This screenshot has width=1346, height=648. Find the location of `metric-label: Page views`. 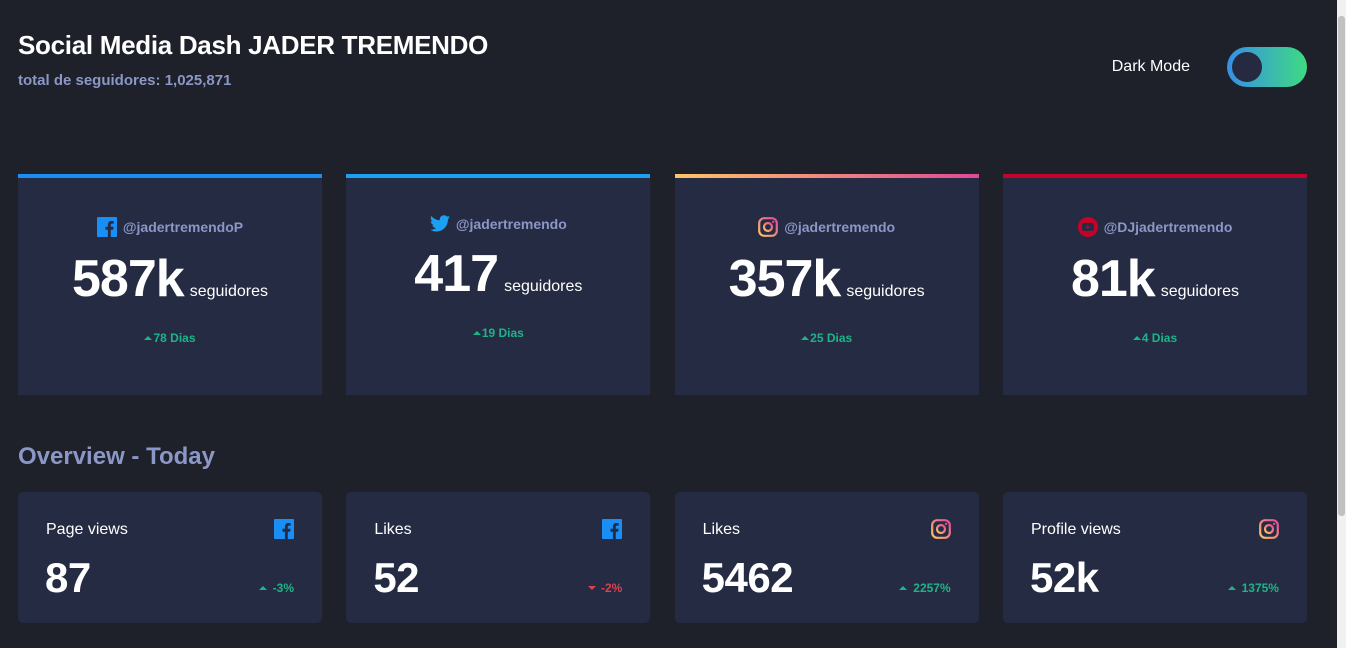

metric-label: Page views is located at coordinates (87, 529).